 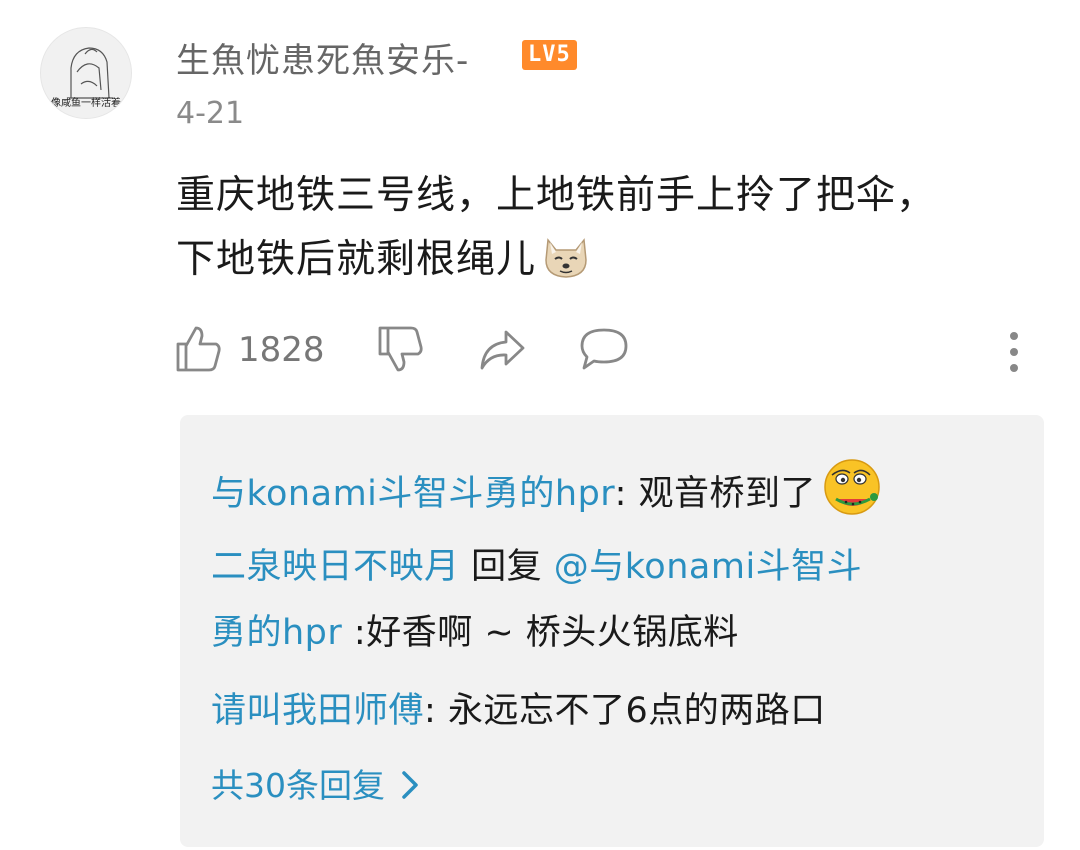 What do you see at coordinates (198, 349) in the screenshot?
I see `thumbs-up-icon` at bounding box center [198, 349].